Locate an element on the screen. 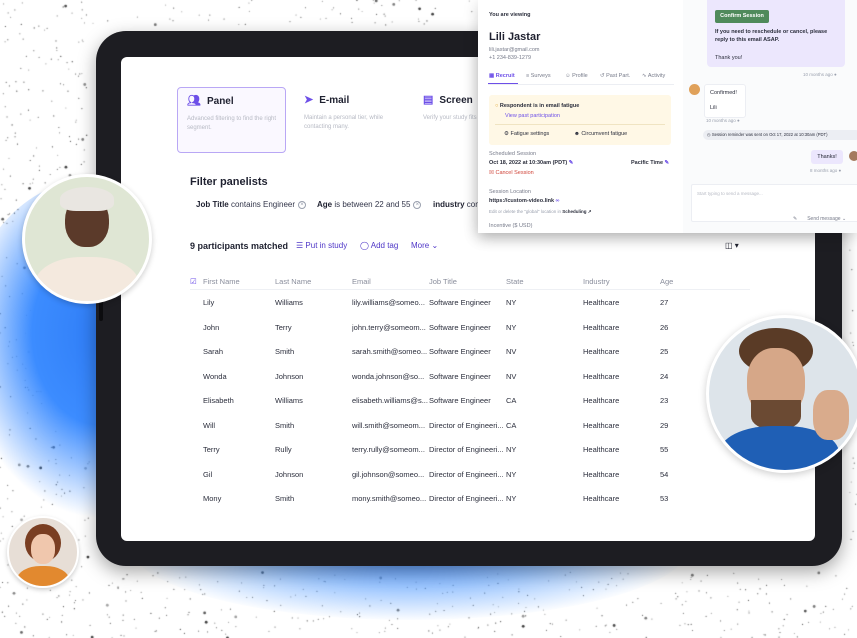 The width and height of the screenshot is (857, 638). session-location-label: Session Location is located at coordinates (510, 192).